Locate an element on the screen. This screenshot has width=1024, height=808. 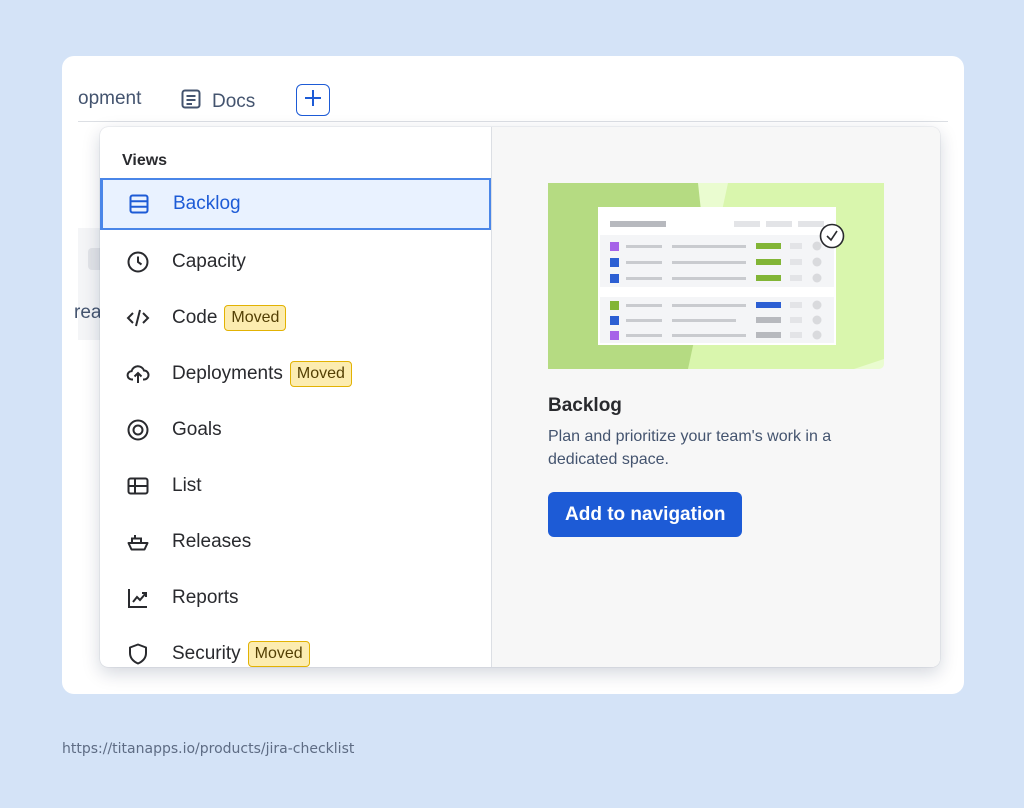
menu-item-backlog: Backlog is located at coordinates (295, 204).